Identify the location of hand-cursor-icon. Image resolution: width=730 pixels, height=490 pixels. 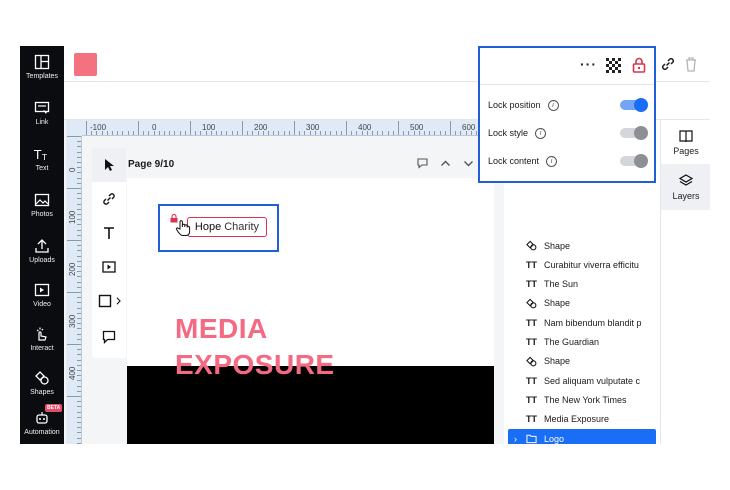
(183, 228).